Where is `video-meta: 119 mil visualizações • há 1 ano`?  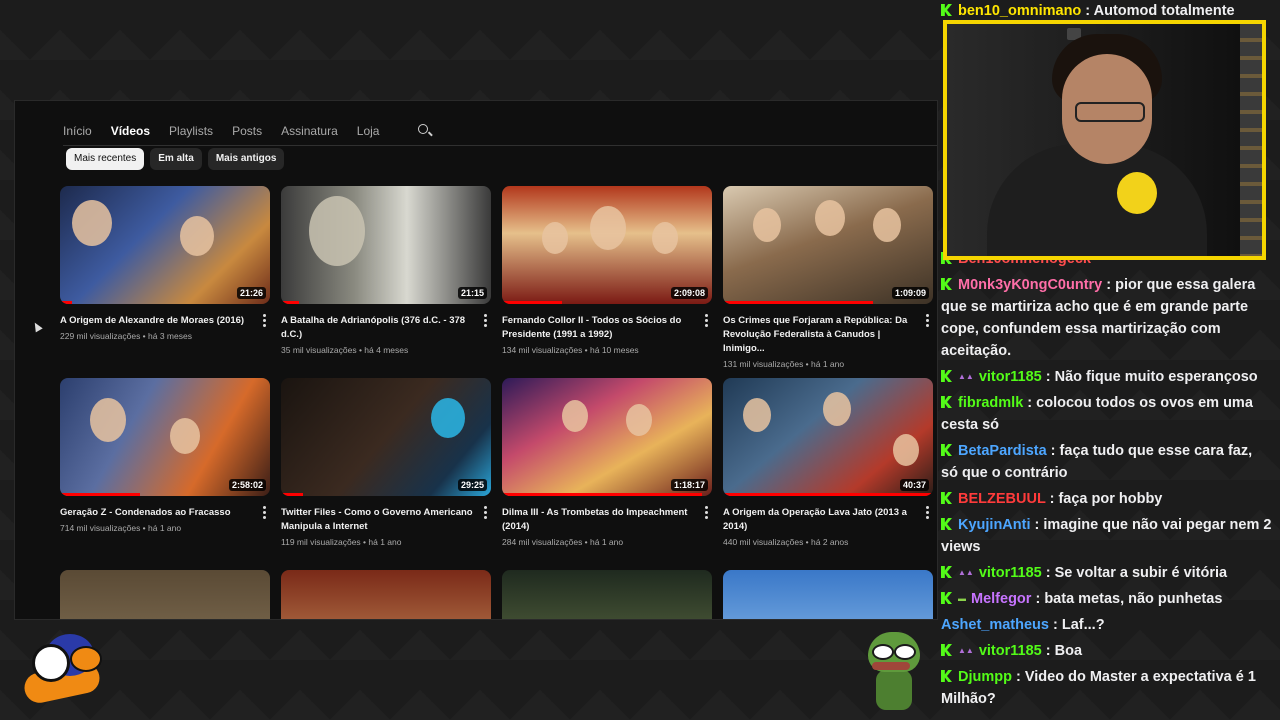 video-meta: 119 mil visualizações • há 1 ano is located at coordinates (341, 542).